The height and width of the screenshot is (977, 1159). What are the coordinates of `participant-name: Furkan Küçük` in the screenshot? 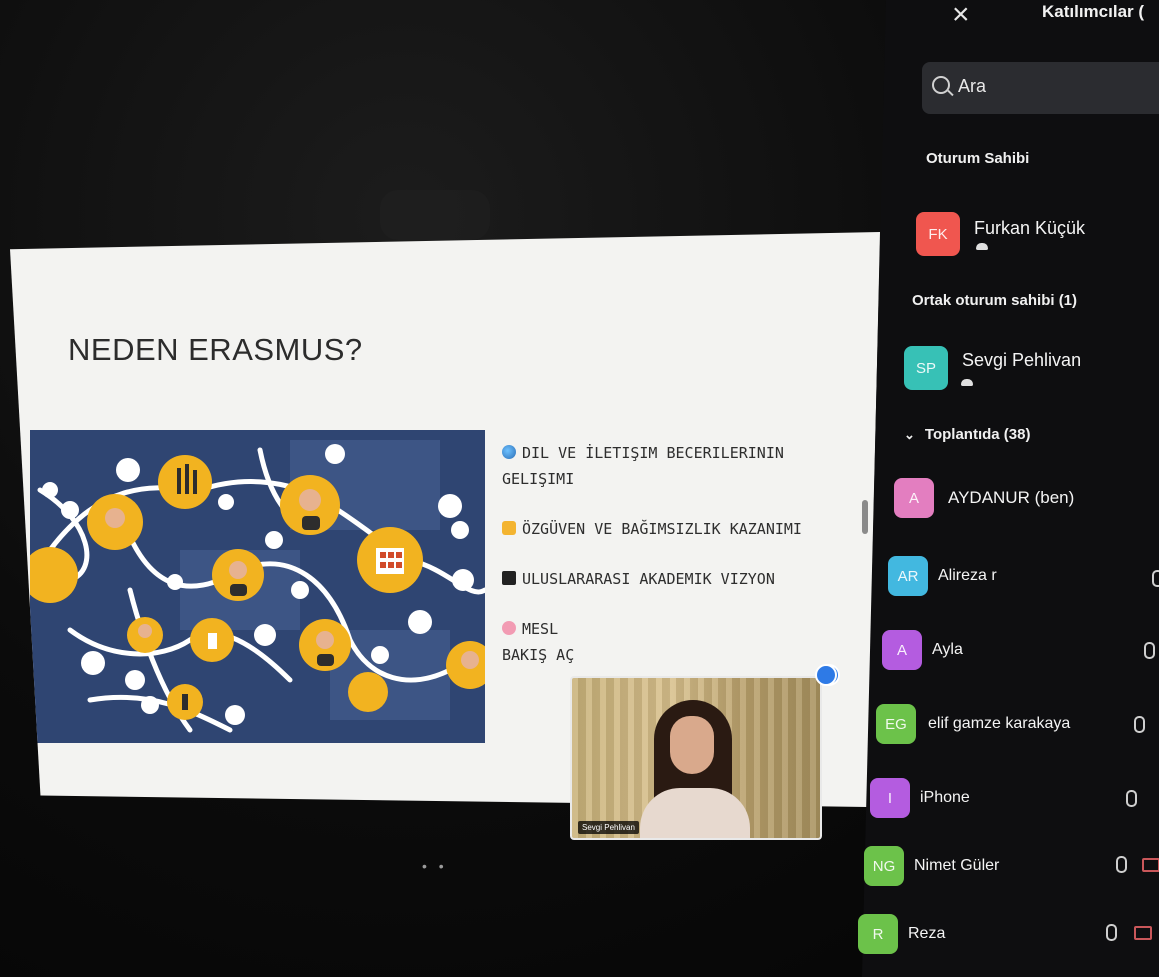 It's located at (1030, 227).